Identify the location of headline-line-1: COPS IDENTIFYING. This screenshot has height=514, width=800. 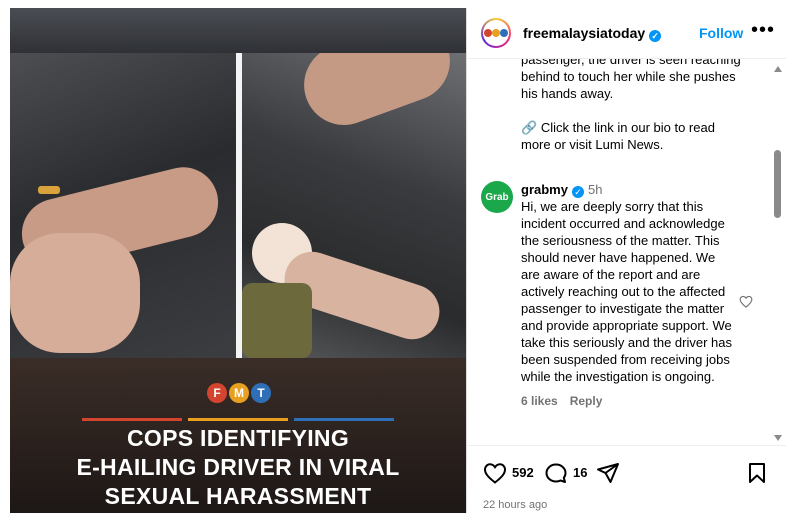
(238, 438).